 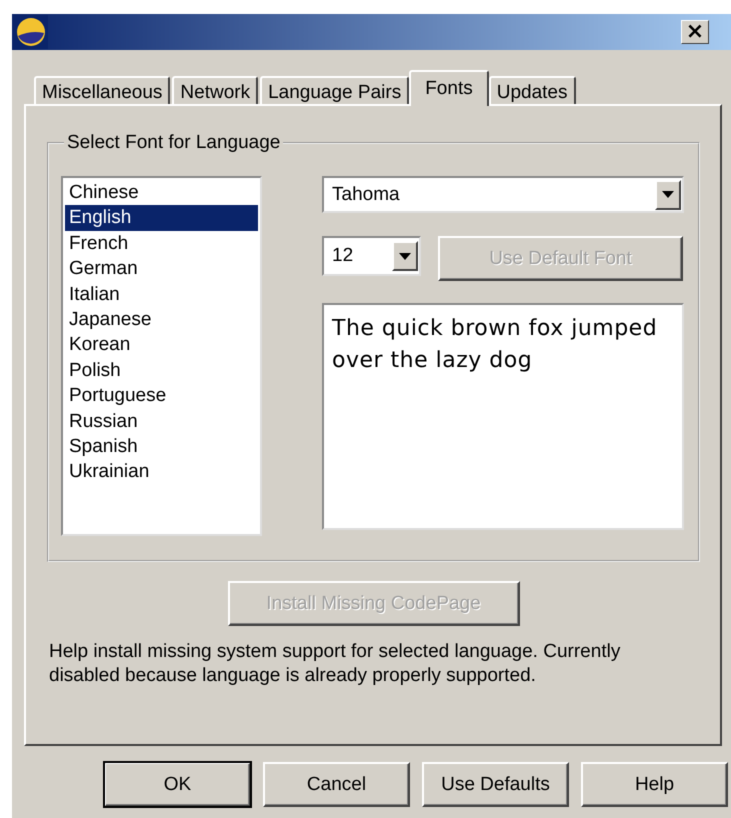 What do you see at coordinates (371, 256) in the screenshot?
I see `size-dropdown: 12` at bounding box center [371, 256].